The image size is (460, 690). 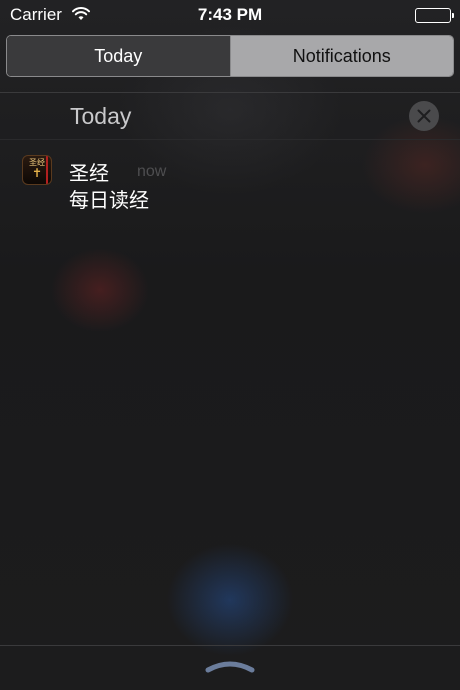 What do you see at coordinates (119, 56) in the screenshot?
I see `tab-today: Today` at bounding box center [119, 56].